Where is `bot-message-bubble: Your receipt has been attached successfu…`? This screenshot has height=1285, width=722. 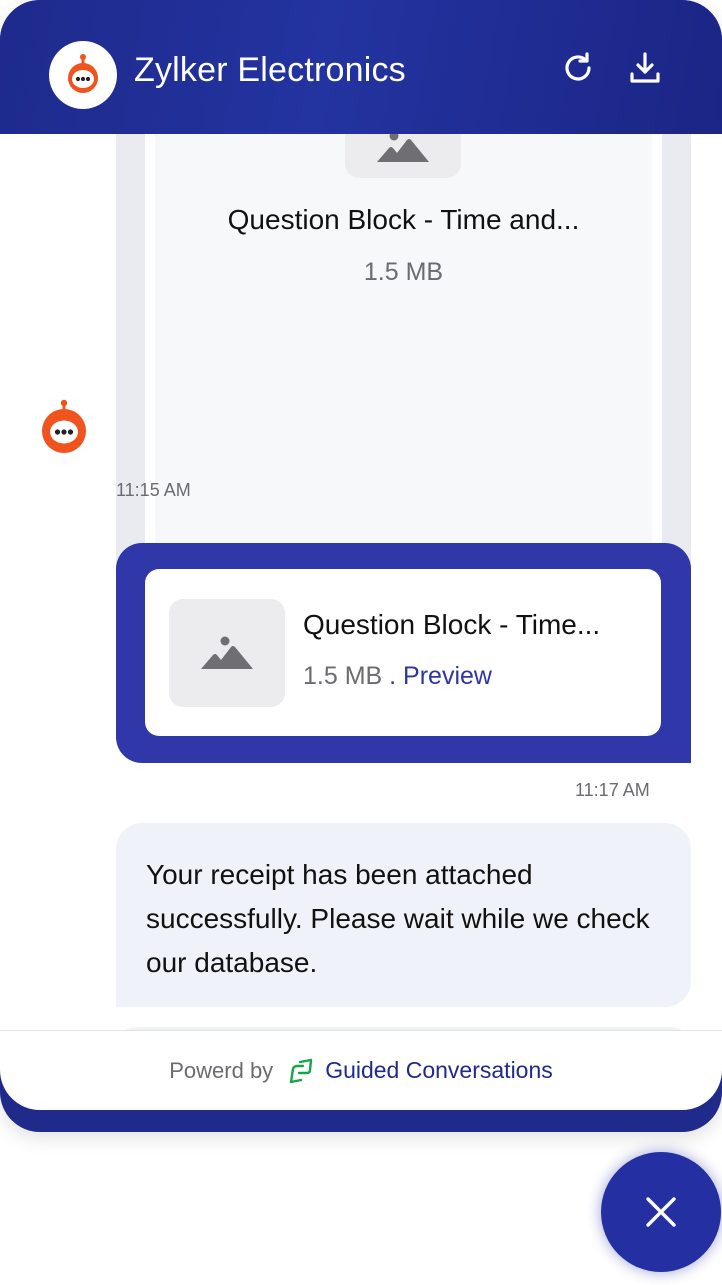
bot-message-bubble: Your receipt has been attached successfu… is located at coordinates (403, 915).